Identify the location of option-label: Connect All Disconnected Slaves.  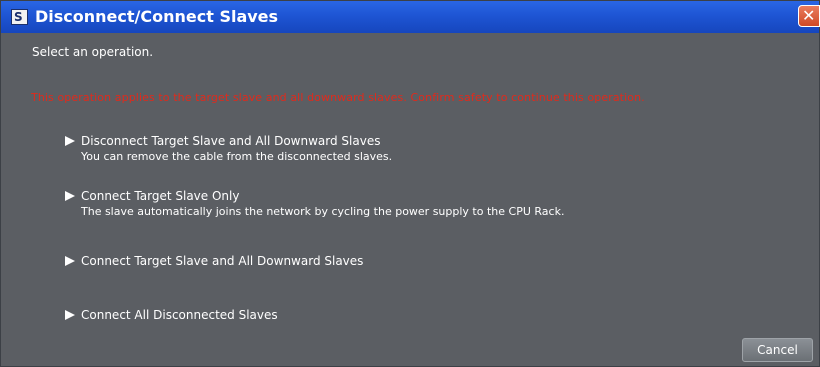
(179, 315).